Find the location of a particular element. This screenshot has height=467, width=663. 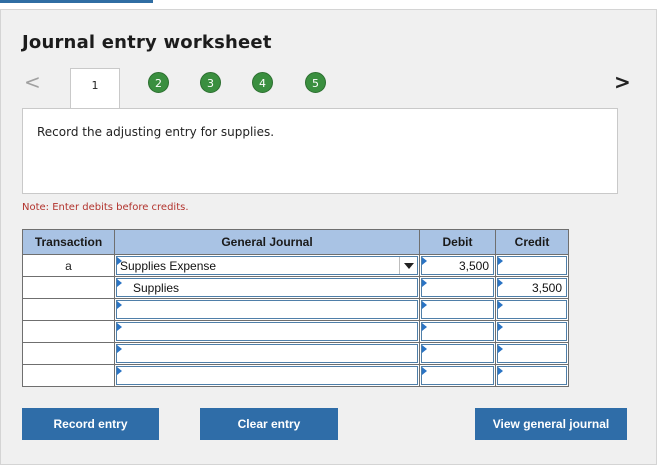

table-row: Supplies 3,500 is located at coordinates (295, 287).